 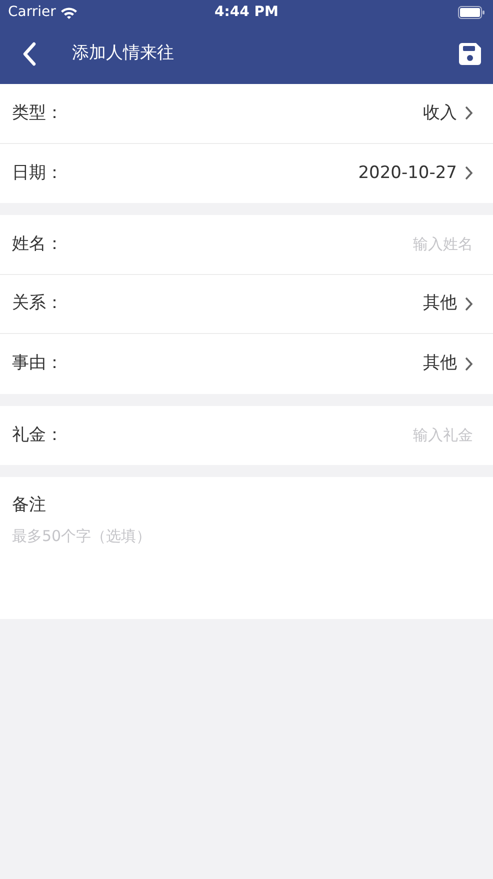 What do you see at coordinates (37, 244) in the screenshot?
I see `field-label: 姓名：` at bounding box center [37, 244].